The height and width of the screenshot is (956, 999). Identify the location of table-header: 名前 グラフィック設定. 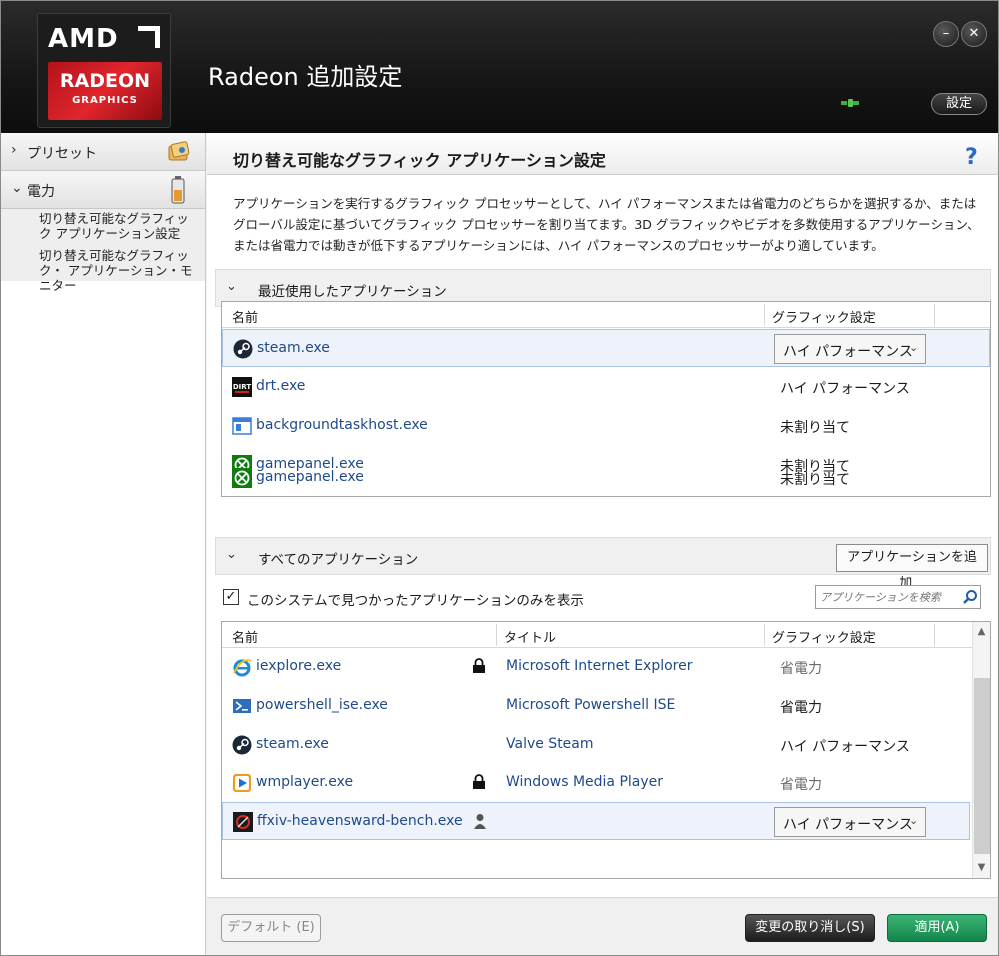
(606, 315).